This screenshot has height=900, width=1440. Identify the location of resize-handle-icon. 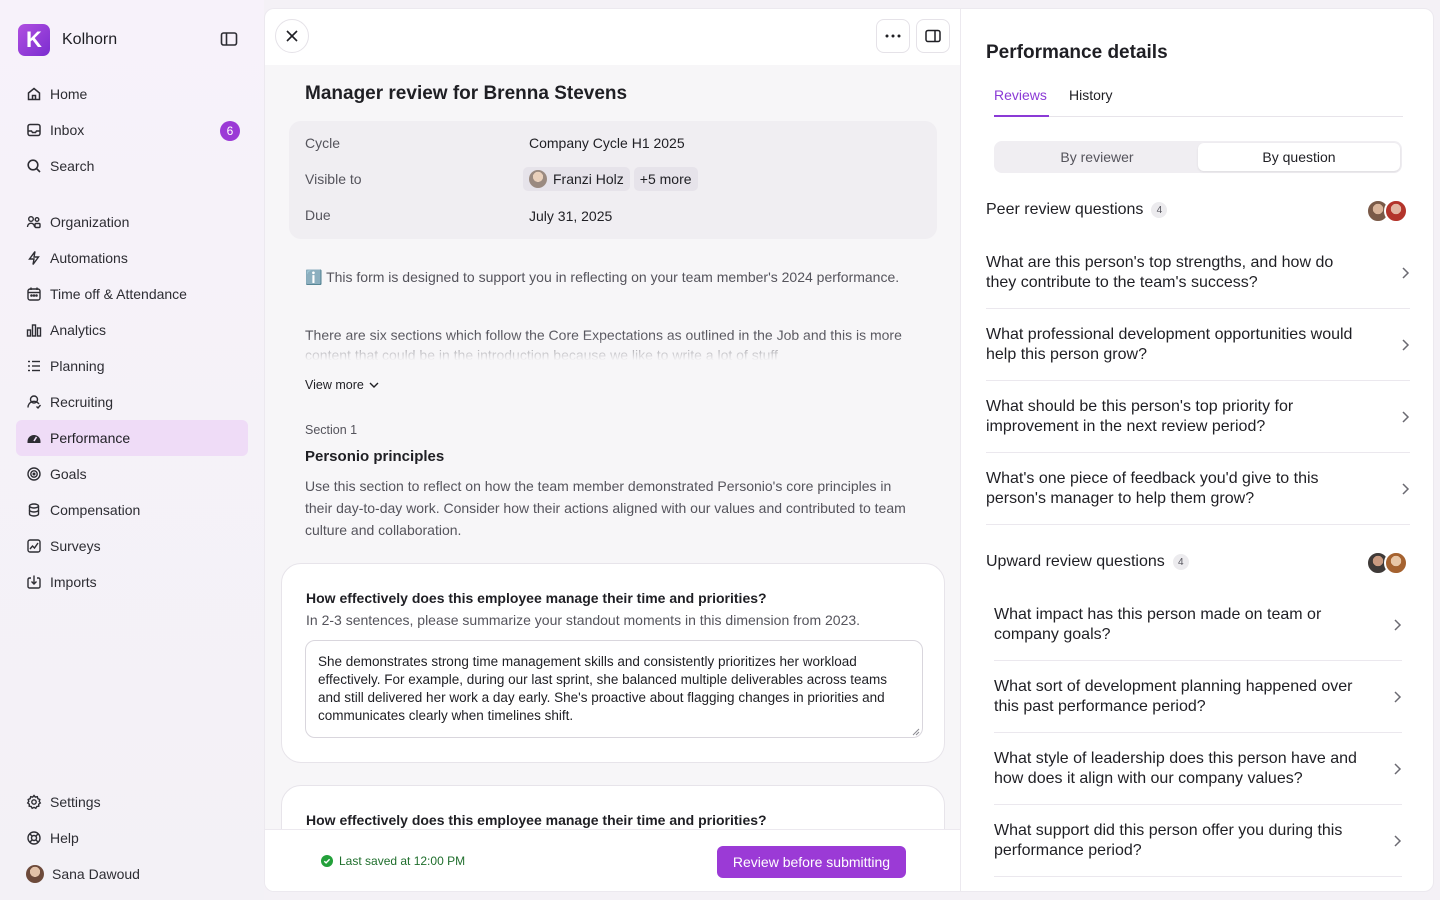
(916, 732).